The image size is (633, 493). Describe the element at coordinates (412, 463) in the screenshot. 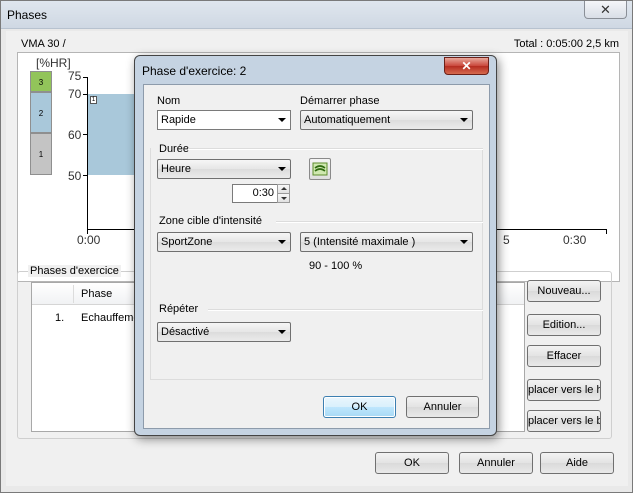

I see `ok-button: OK` at that location.